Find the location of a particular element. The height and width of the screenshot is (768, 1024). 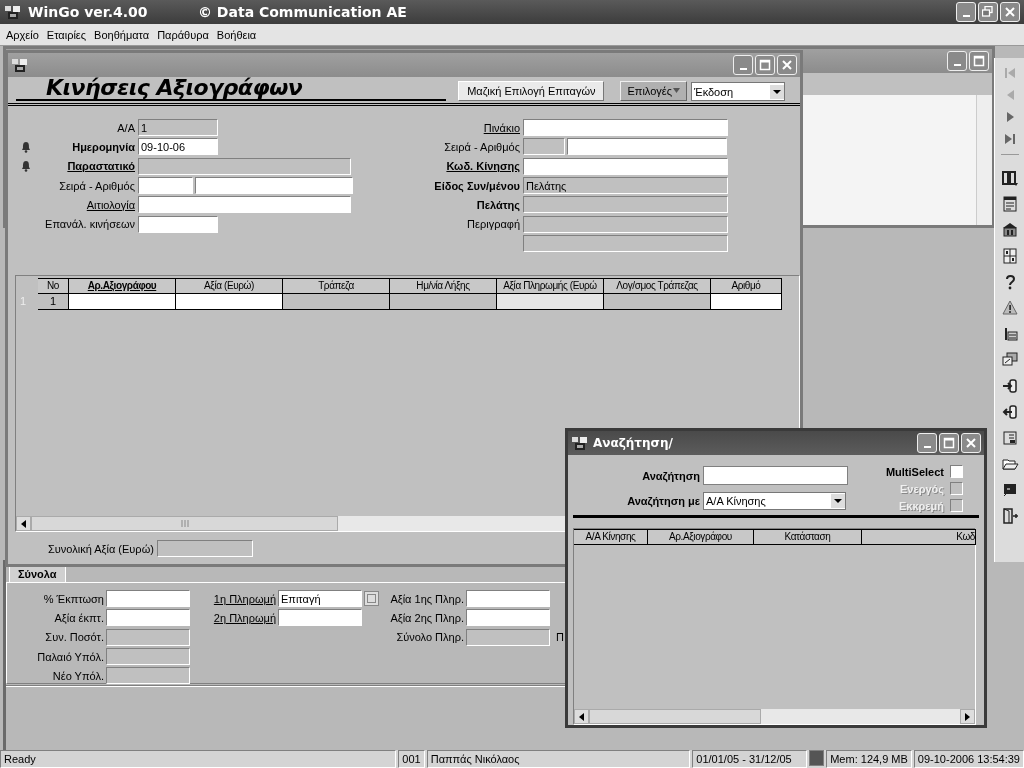

column-header: Αριθμό is located at coordinates (746, 286).